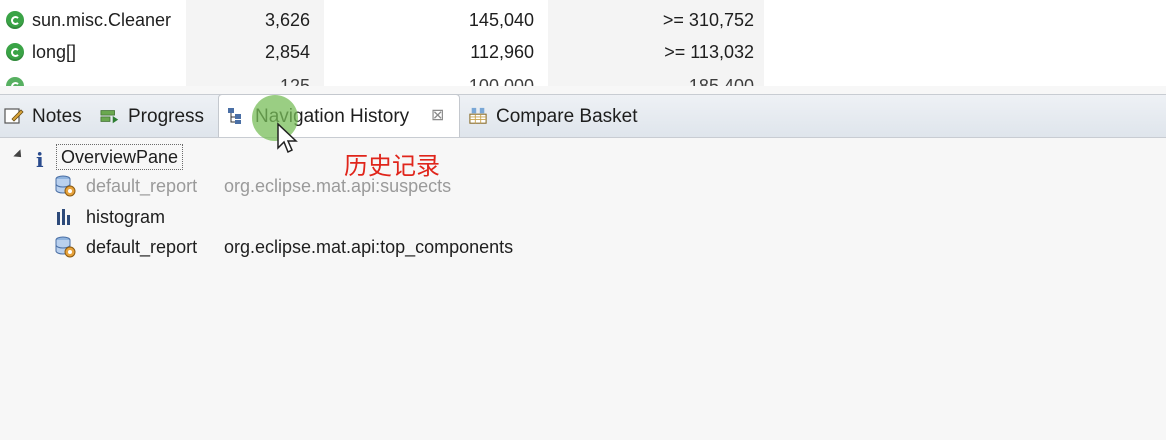 This screenshot has height=440, width=1166. What do you see at coordinates (501, 81) in the screenshot?
I see `shallow-heap: 100,000` at bounding box center [501, 81].